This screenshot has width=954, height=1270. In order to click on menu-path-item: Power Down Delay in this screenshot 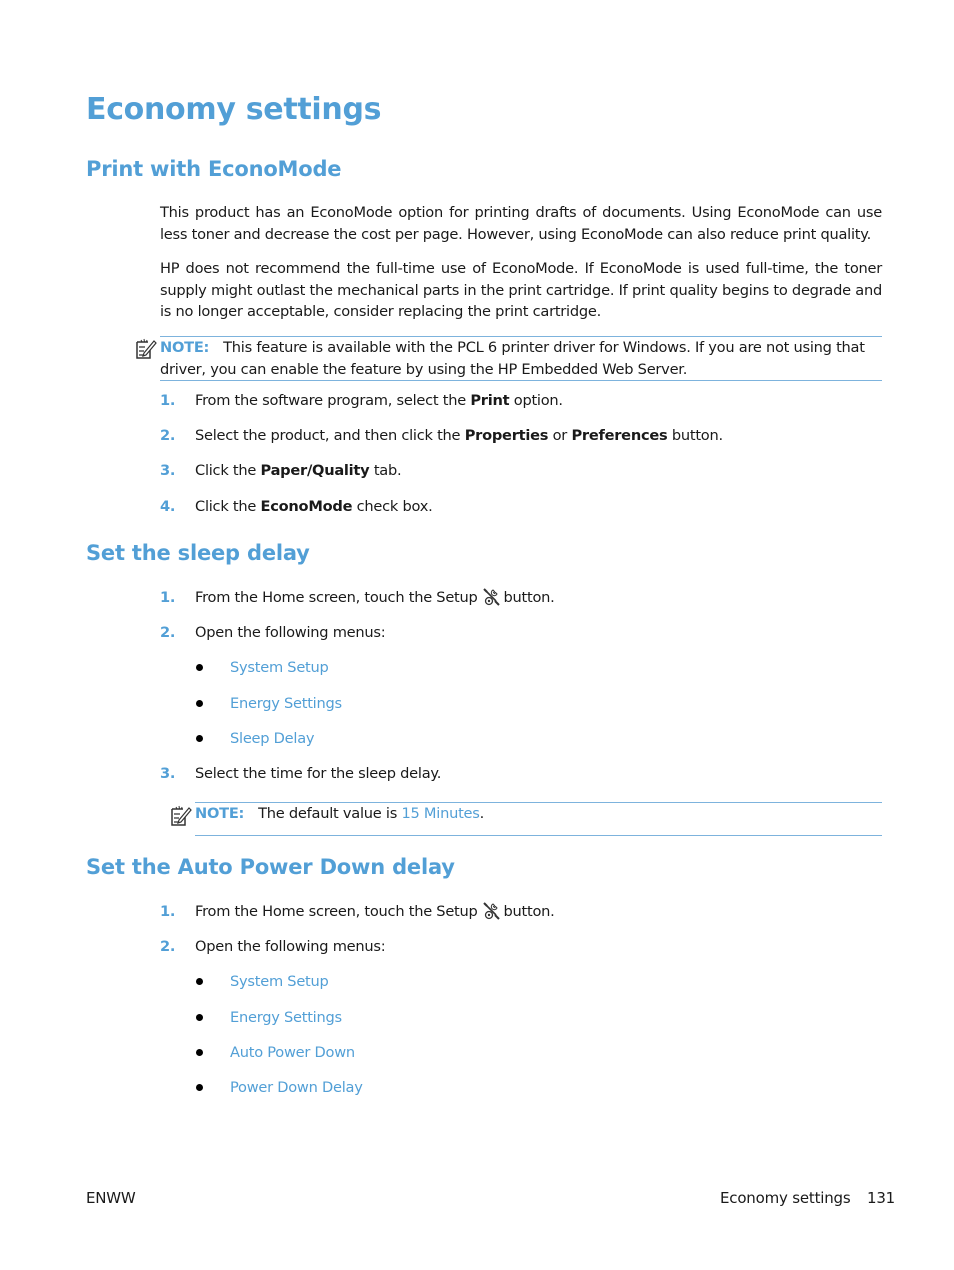, I will do `click(279, 1087)`.